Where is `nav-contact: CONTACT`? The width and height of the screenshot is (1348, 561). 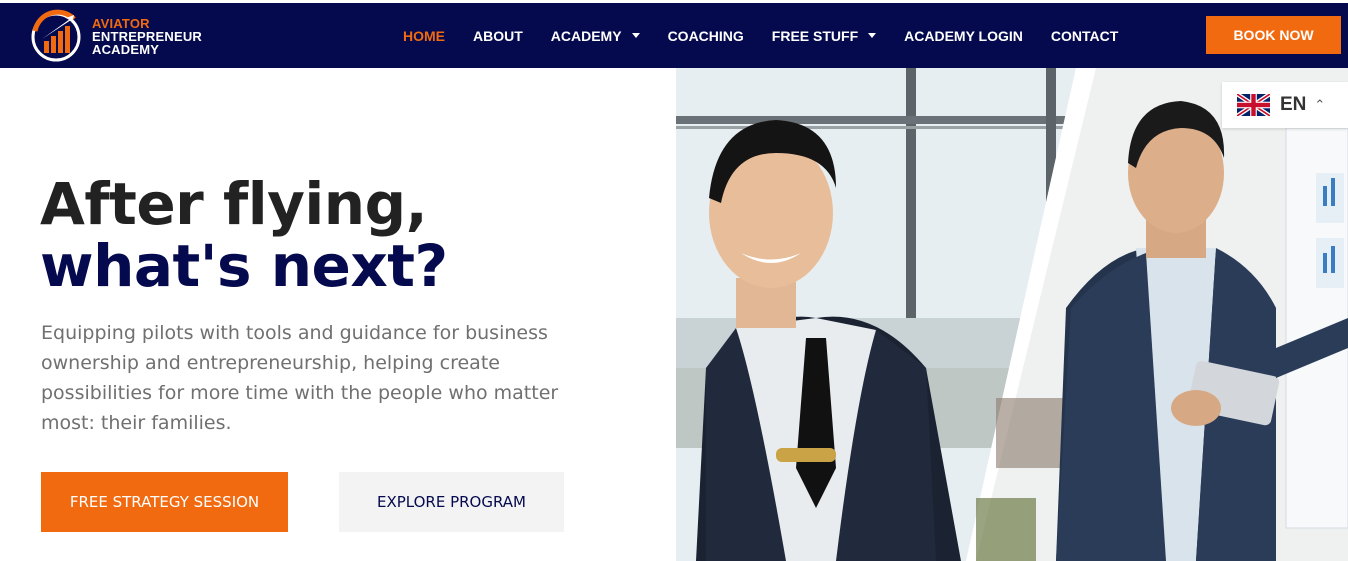 nav-contact: CONTACT is located at coordinates (1084, 36).